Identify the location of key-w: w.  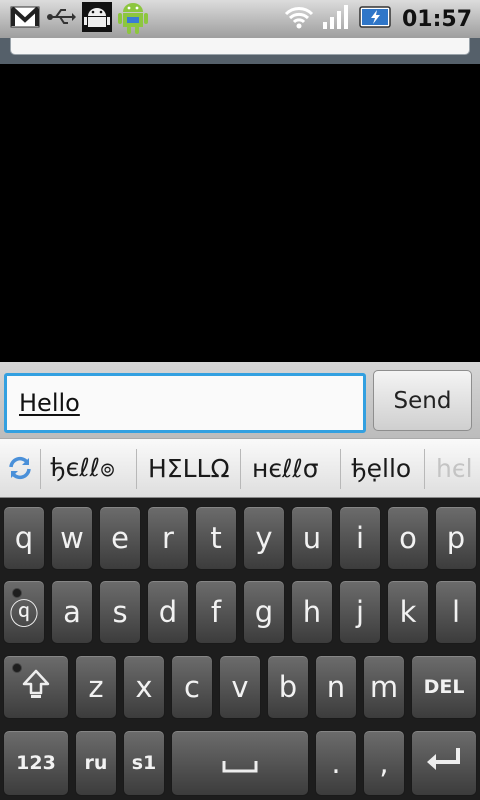
(72, 538).